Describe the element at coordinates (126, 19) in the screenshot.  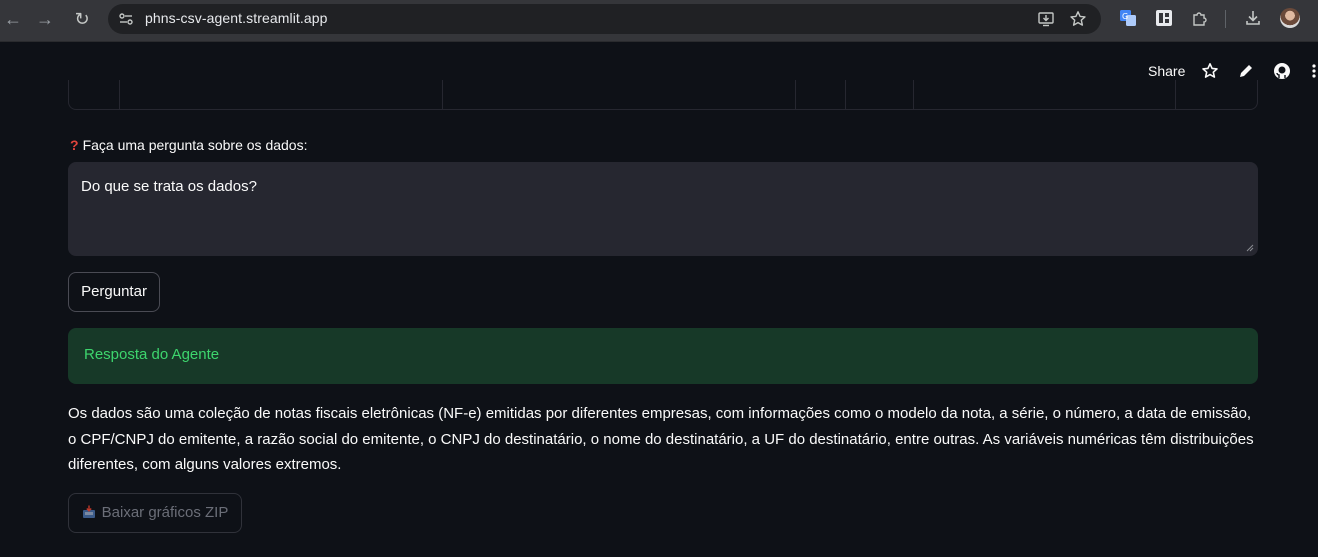
I see `site-settings-icon` at that location.